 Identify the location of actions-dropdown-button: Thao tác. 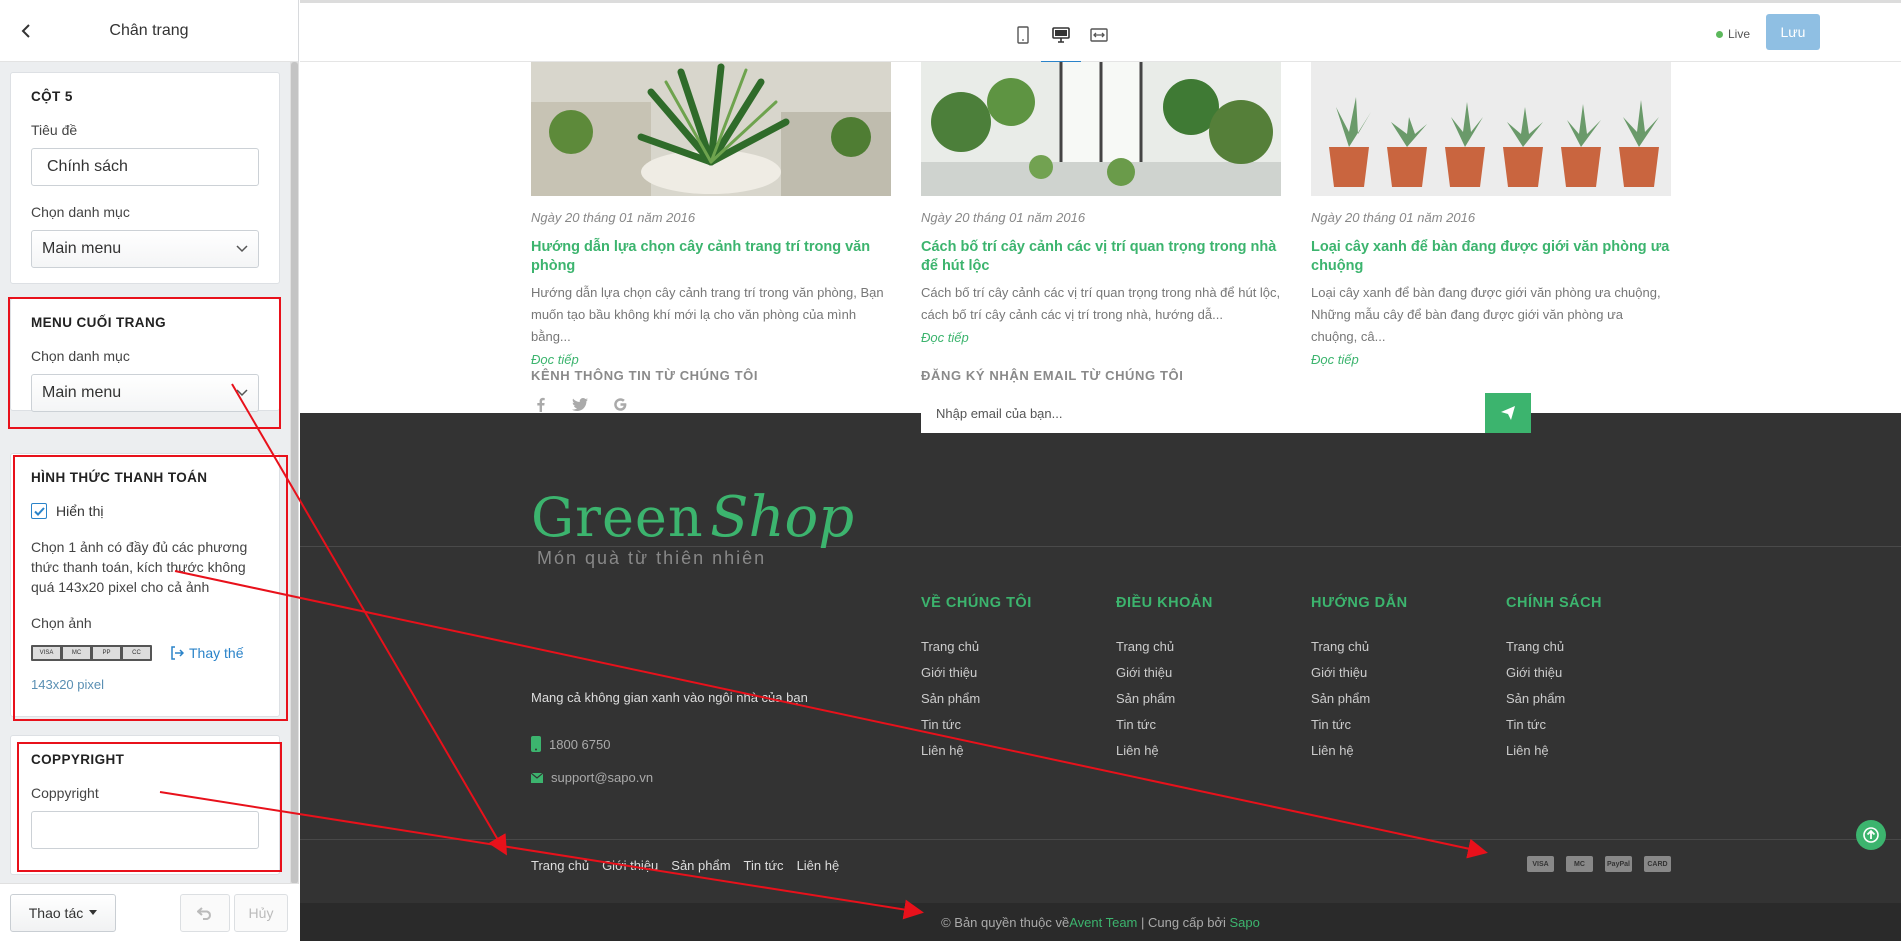
(63, 912).